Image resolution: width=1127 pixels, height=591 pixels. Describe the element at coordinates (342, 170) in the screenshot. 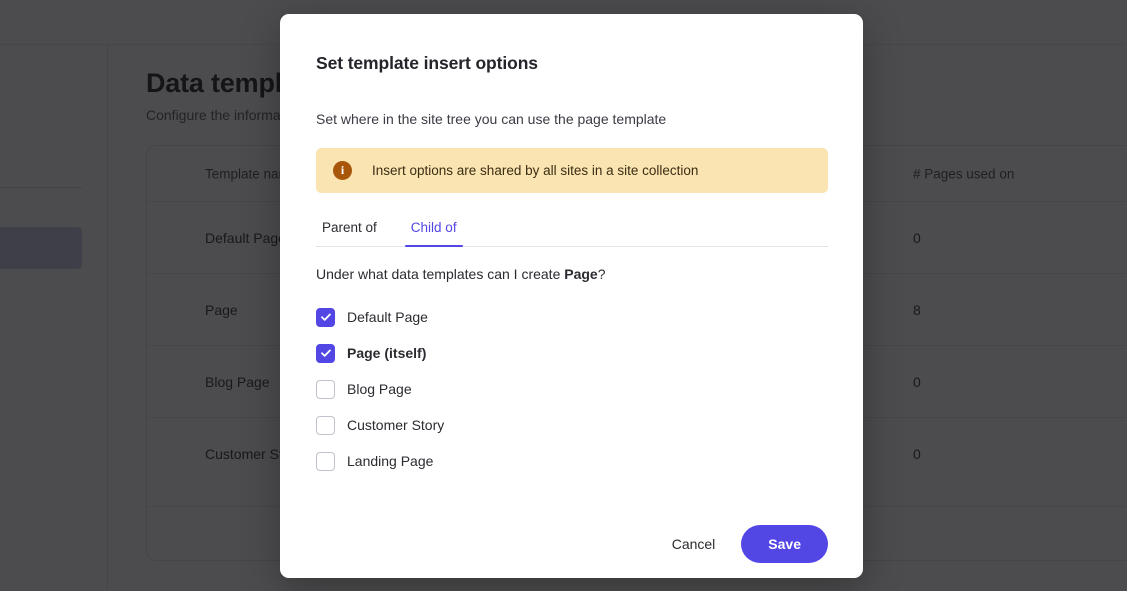

I see `info-icon: i` at that location.